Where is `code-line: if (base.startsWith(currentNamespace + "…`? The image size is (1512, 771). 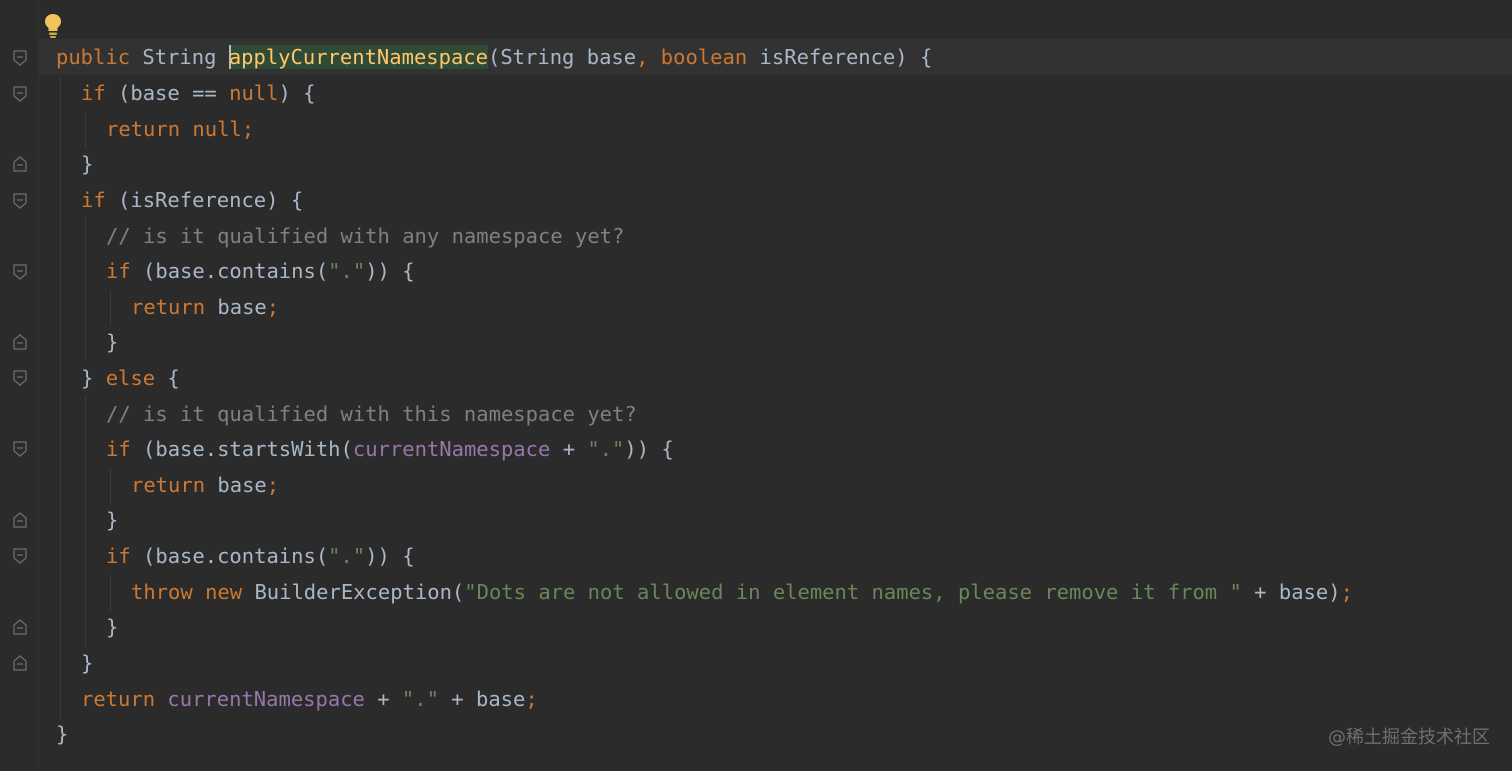 code-line: if (base.startsWith(currentNamespace + "… is located at coordinates (390, 449).